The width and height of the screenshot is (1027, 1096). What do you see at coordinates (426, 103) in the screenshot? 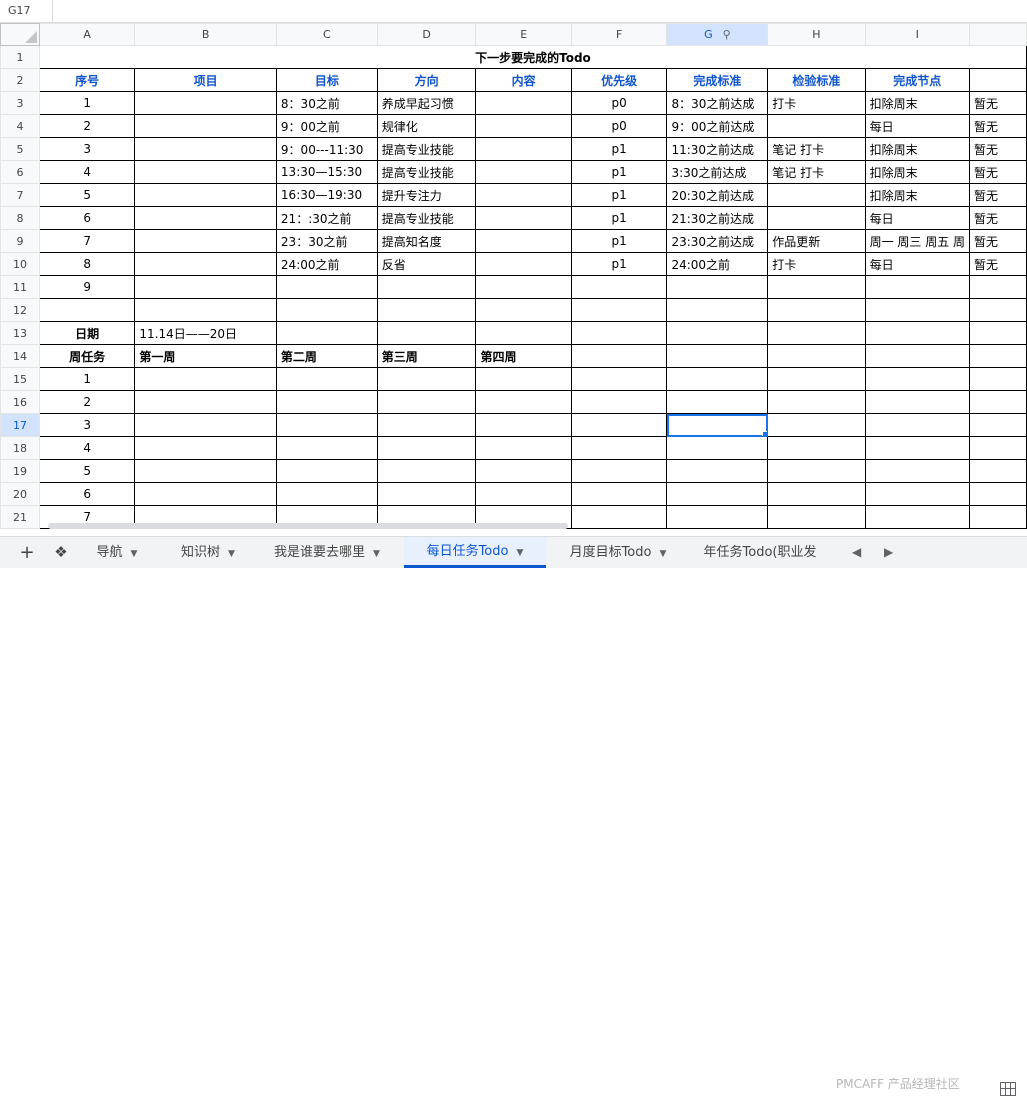
I see `cell-direction: 养成早起习惯` at bounding box center [426, 103].